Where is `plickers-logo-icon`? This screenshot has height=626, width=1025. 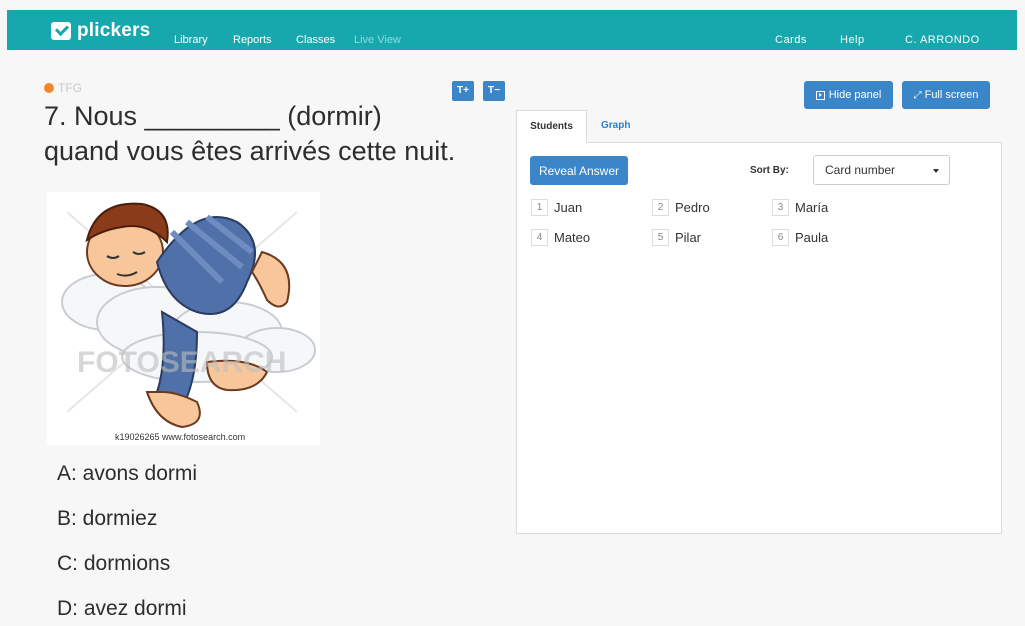 plickers-logo-icon is located at coordinates (61, 31).